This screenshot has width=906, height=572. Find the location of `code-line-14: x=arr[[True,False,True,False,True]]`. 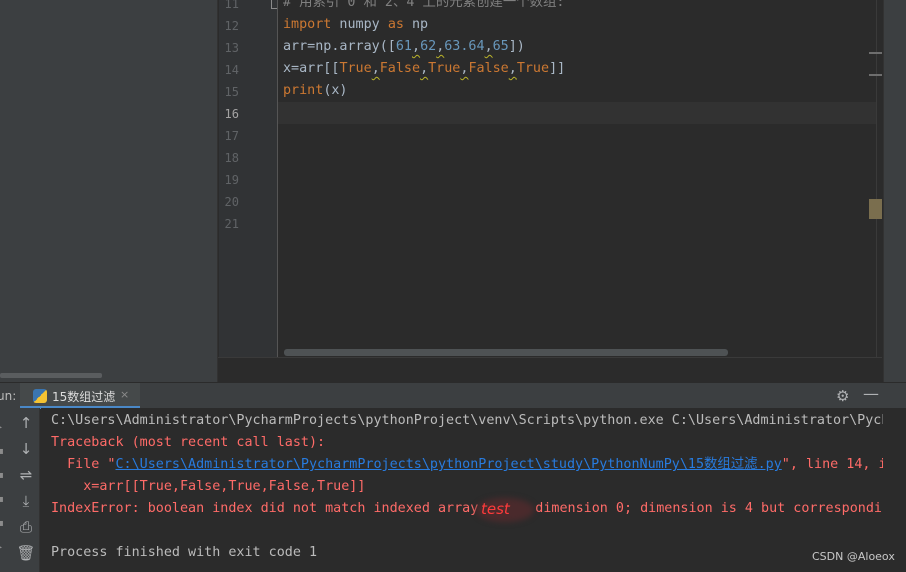

code-line-14: x=arr[[True,False,True,False,True]] is located at coordinates (424, 69).